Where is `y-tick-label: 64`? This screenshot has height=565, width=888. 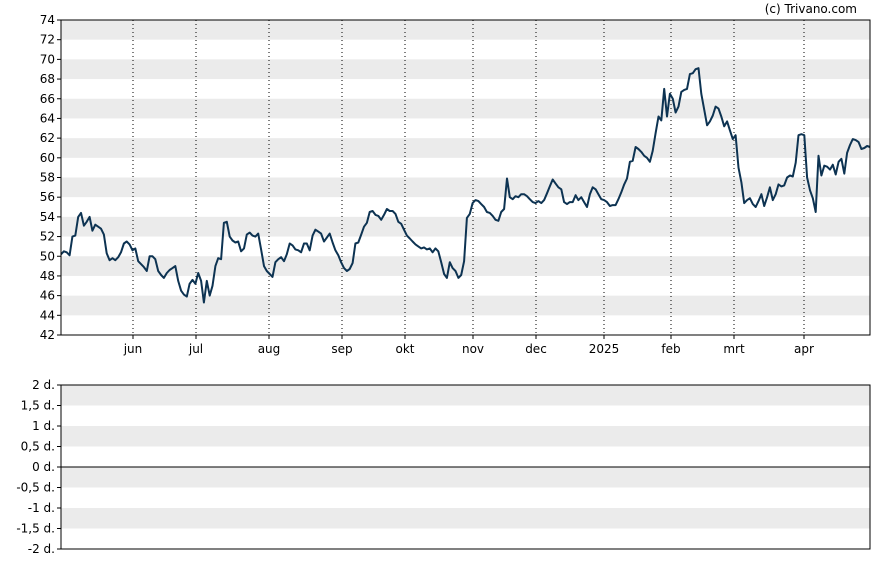 y-tick-label: 64 is located at coordinates (47, 118).